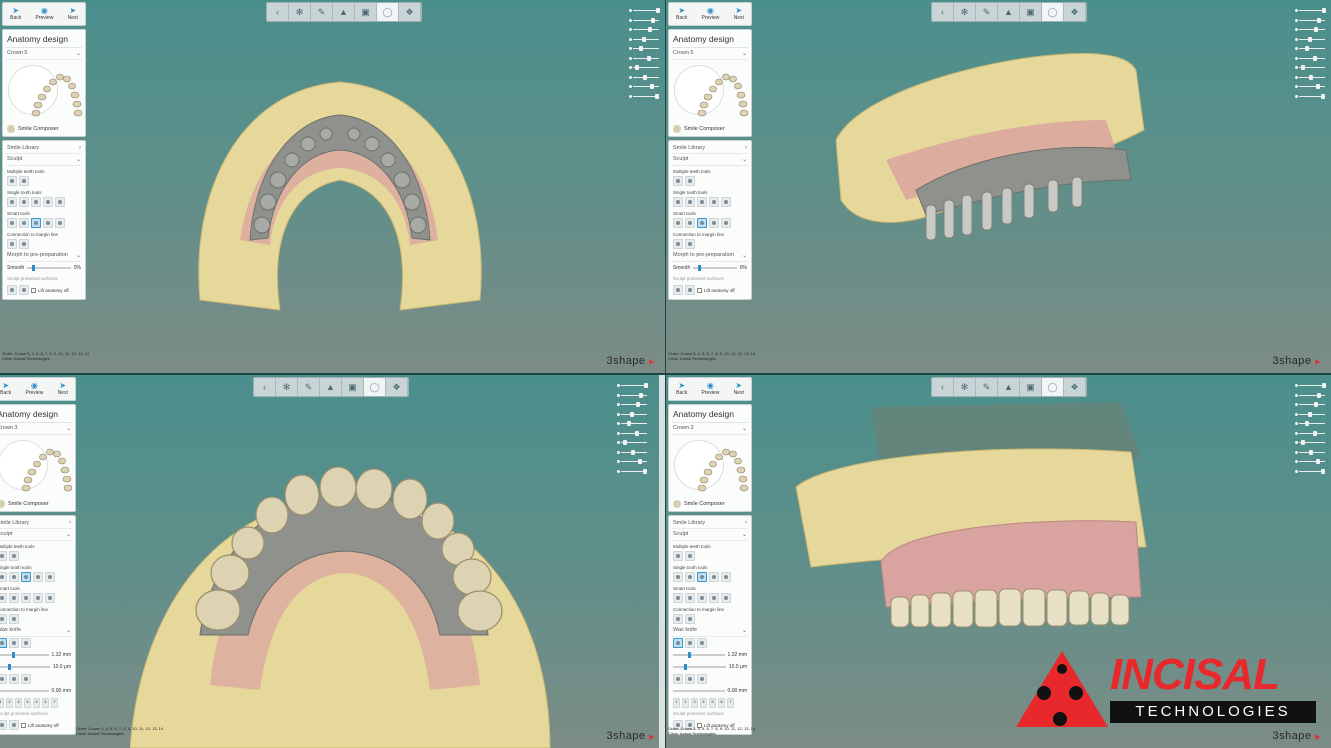 This screenshot has height=748, width=1331. I want to click on morph-header: Morph to pre-preparation ⌄, so click(44, 256).